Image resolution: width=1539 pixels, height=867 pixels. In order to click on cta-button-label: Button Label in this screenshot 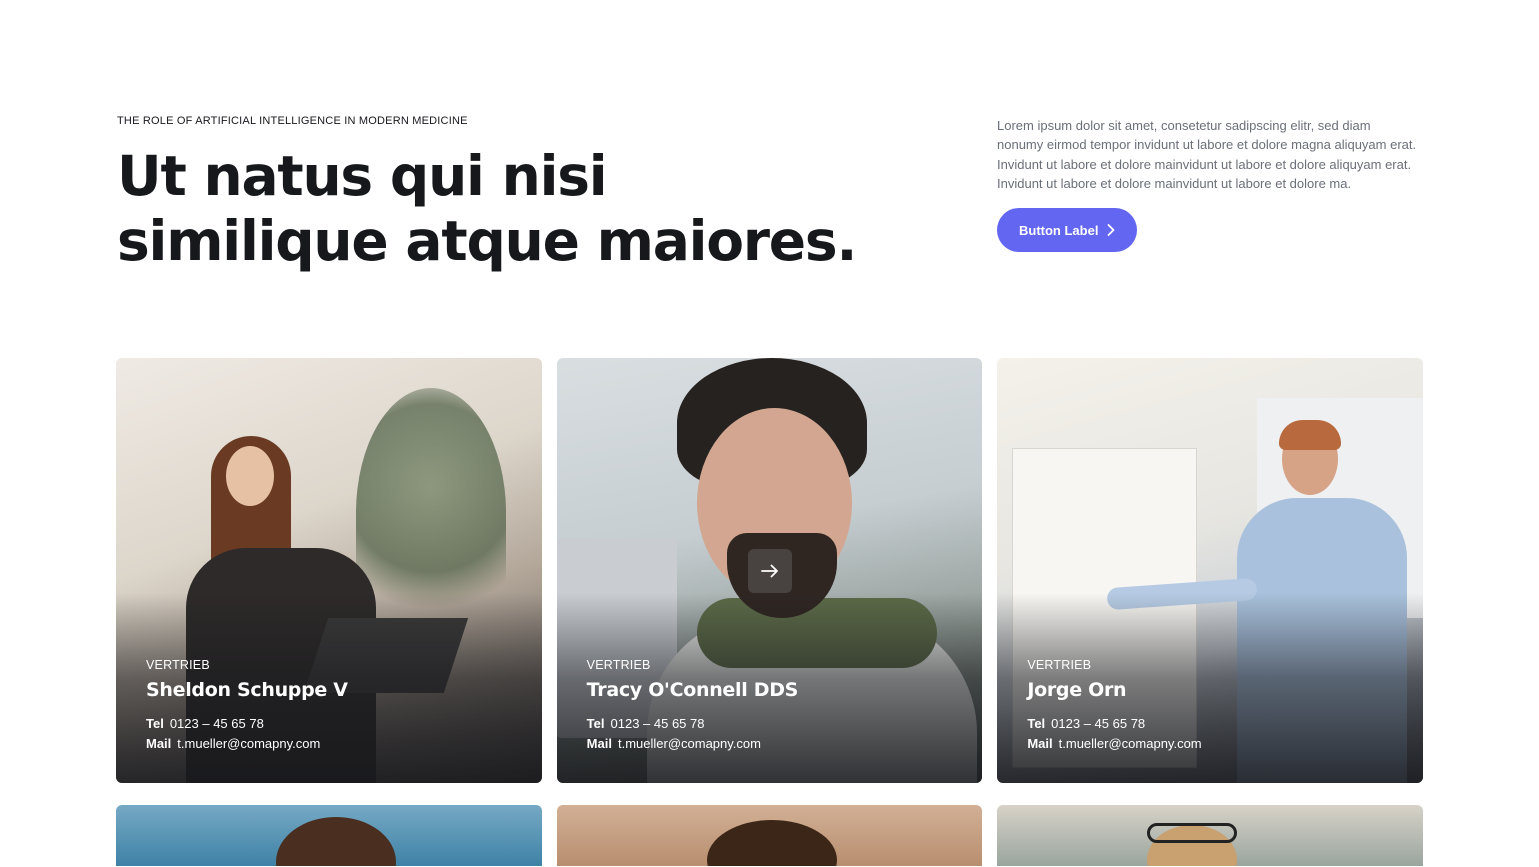, I will do `click(1059, 230)`.